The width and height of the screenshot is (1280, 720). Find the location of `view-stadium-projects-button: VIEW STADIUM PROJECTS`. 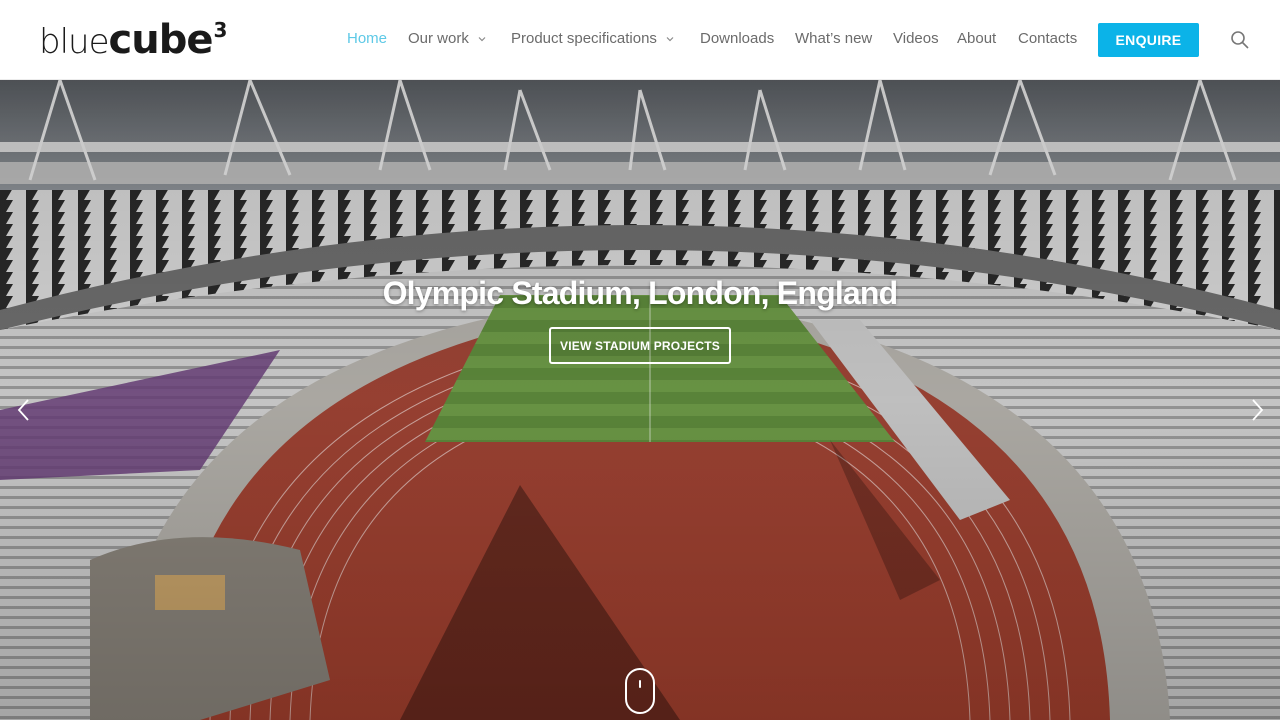

view-stadium-projects-button: VIEW STADIUM PROJECTS is located at coordinates (640, 345).